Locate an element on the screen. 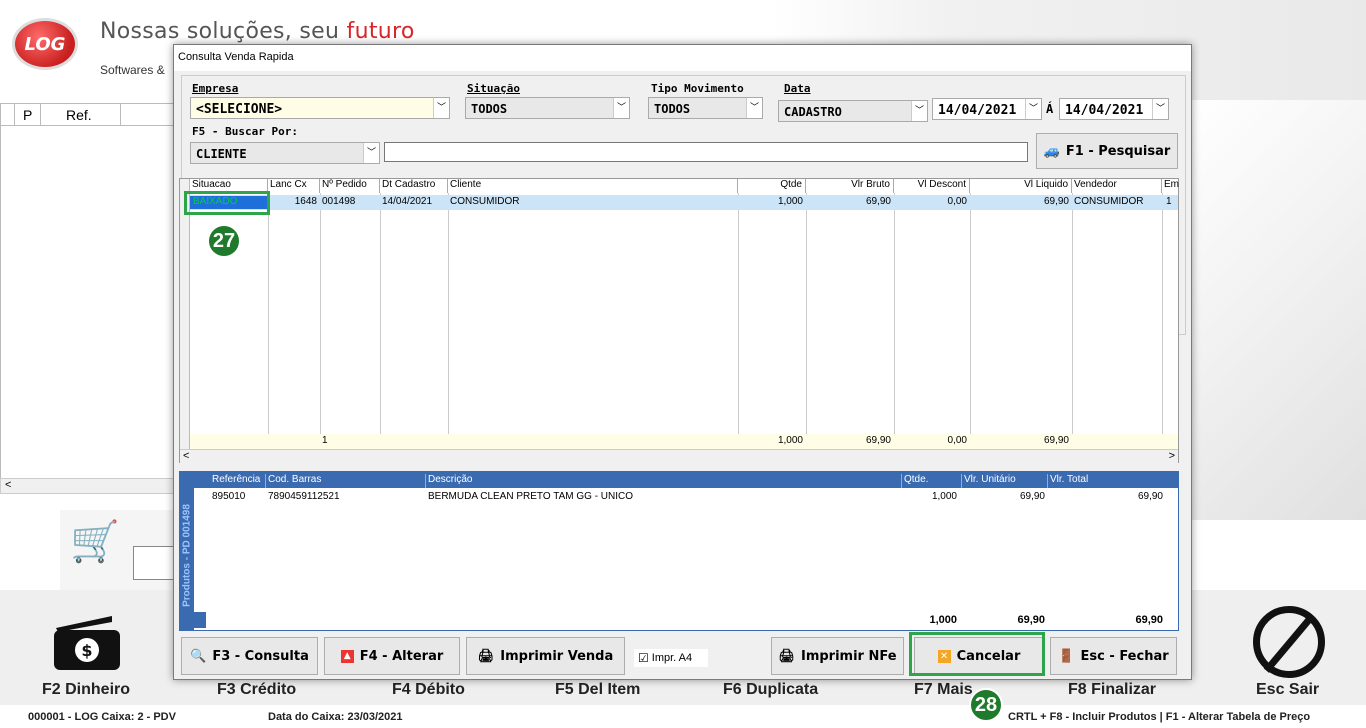 The image size is (1366, 728). logo-text: LOG is located at coordinates (45, 44).